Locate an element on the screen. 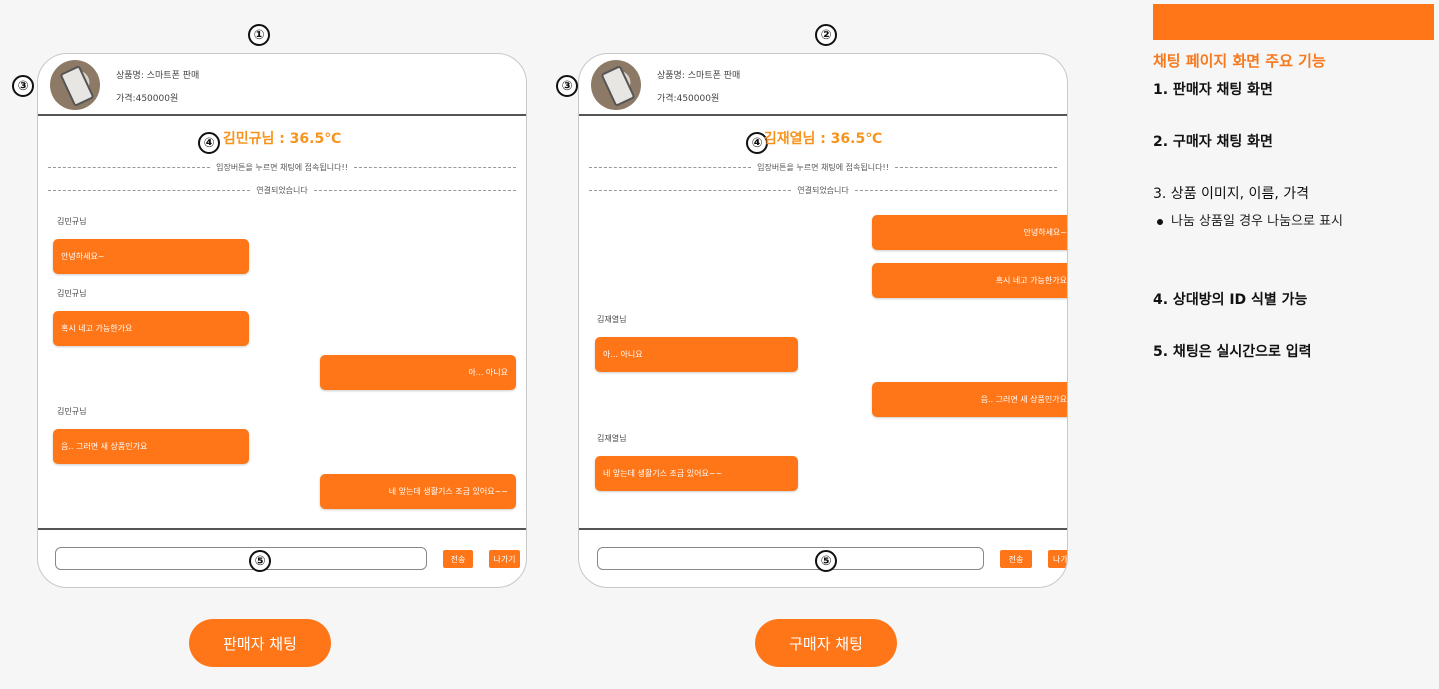  feature-item-3: 3. 상품 이미지, 이름, 가격 is located at coordinates (1231, 194).